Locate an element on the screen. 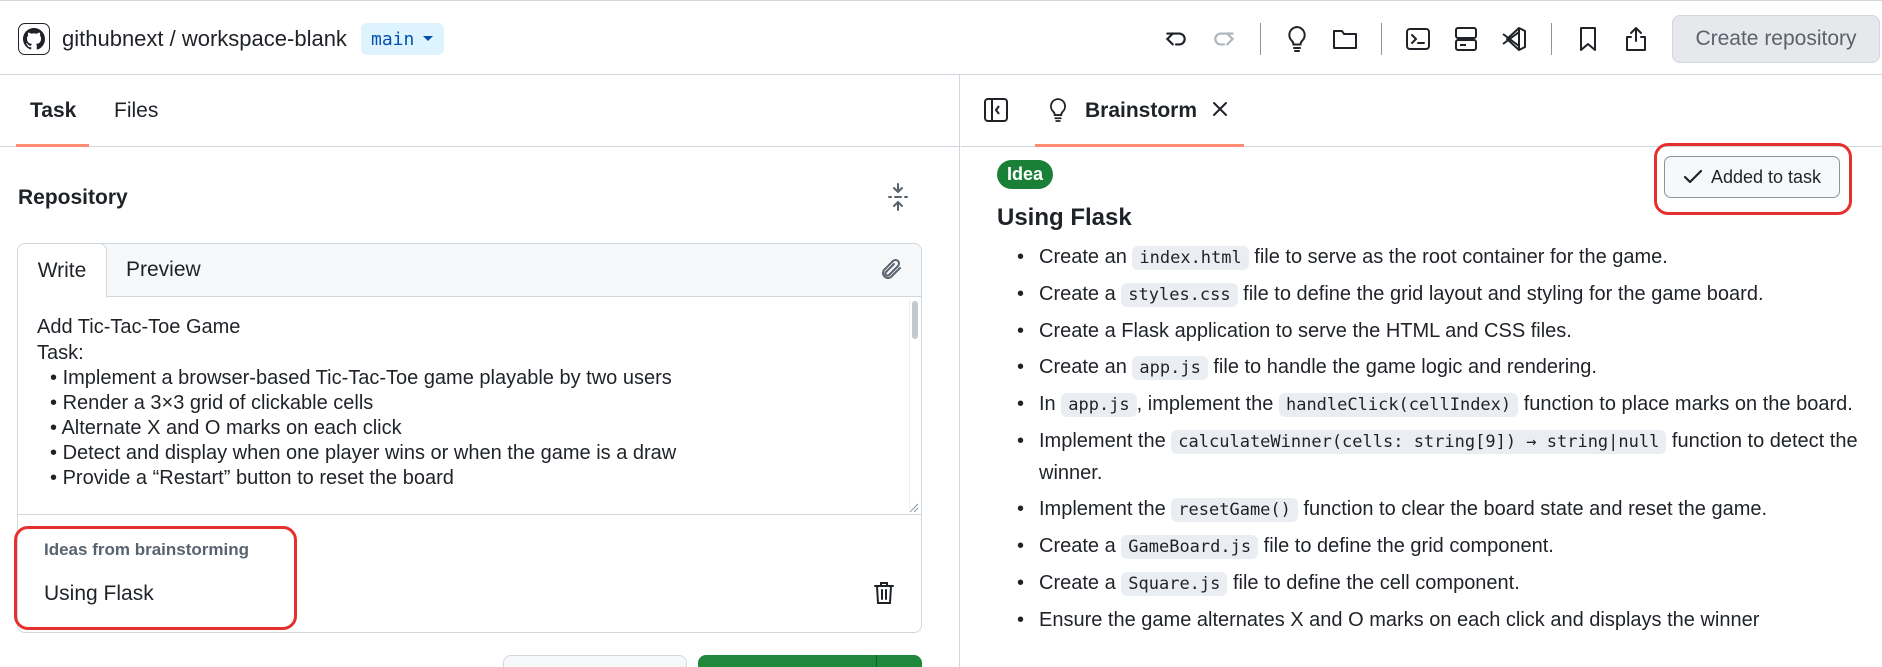 The image size is (1882, 667). text-line: Add Tic-Tac-Toe Game is located at coordinates (139, 327).